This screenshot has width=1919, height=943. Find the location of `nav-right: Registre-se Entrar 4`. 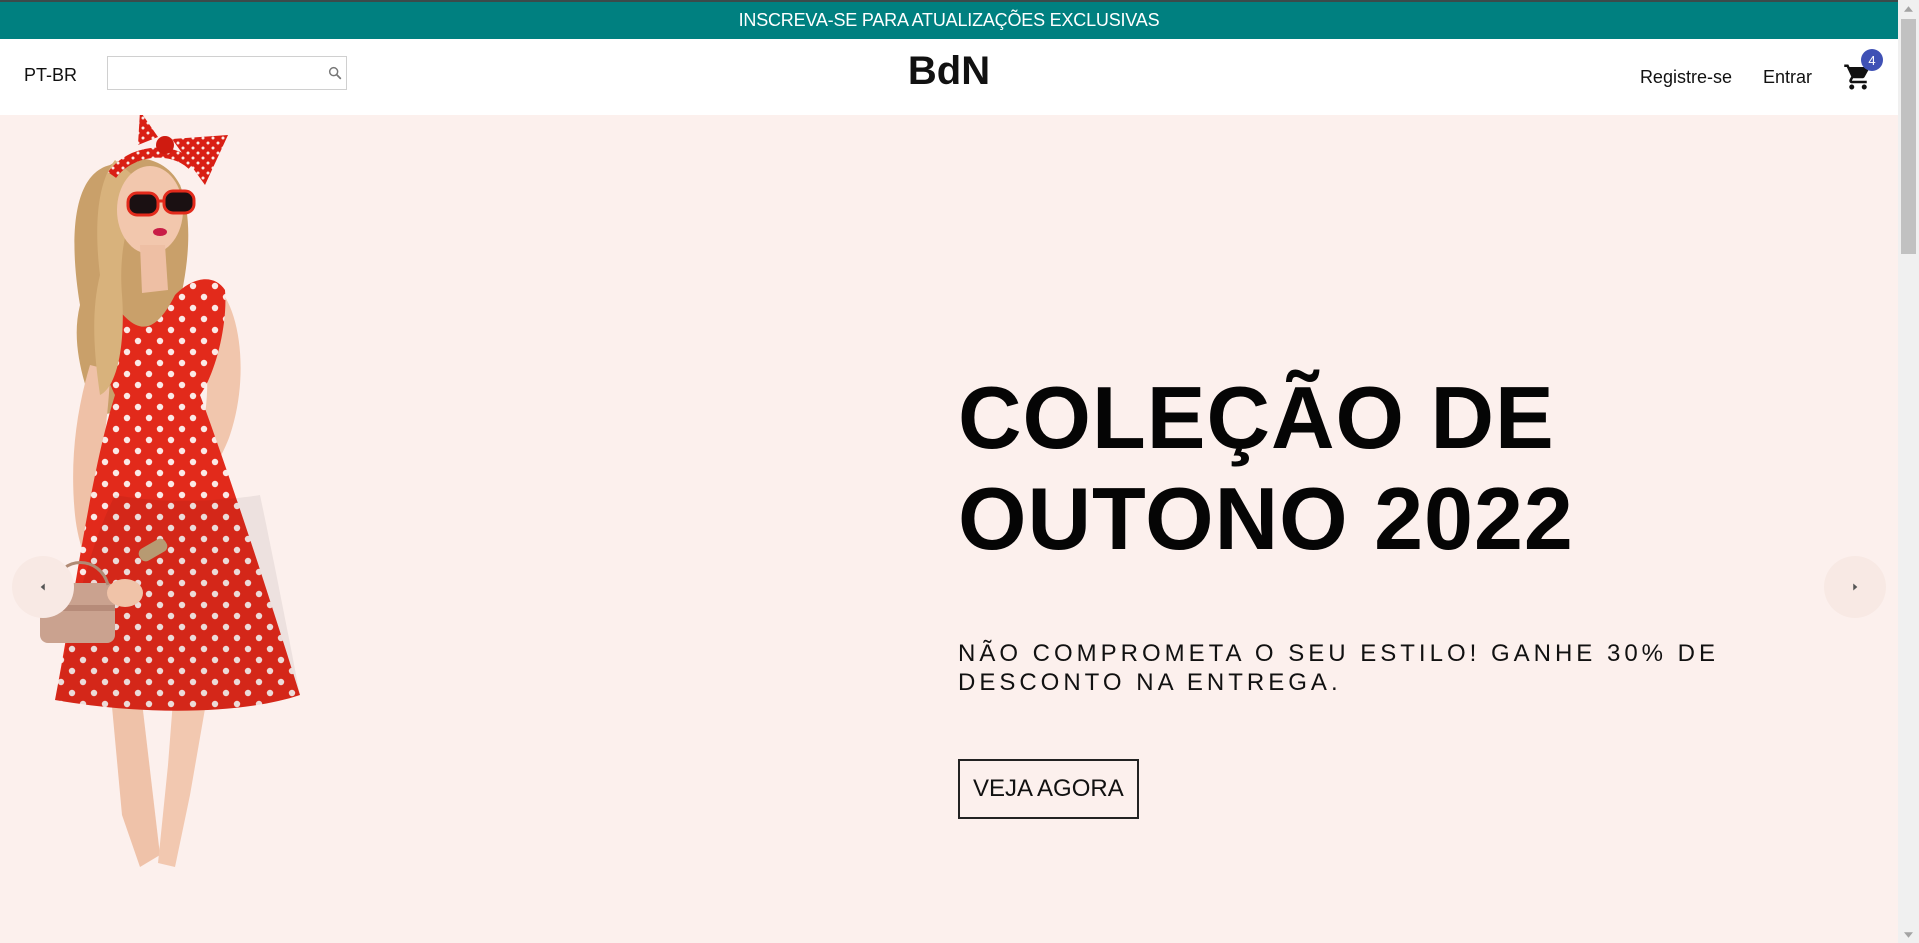

nav-right: Registre-se Entrar 4 is located at coordinates (1769, 77).